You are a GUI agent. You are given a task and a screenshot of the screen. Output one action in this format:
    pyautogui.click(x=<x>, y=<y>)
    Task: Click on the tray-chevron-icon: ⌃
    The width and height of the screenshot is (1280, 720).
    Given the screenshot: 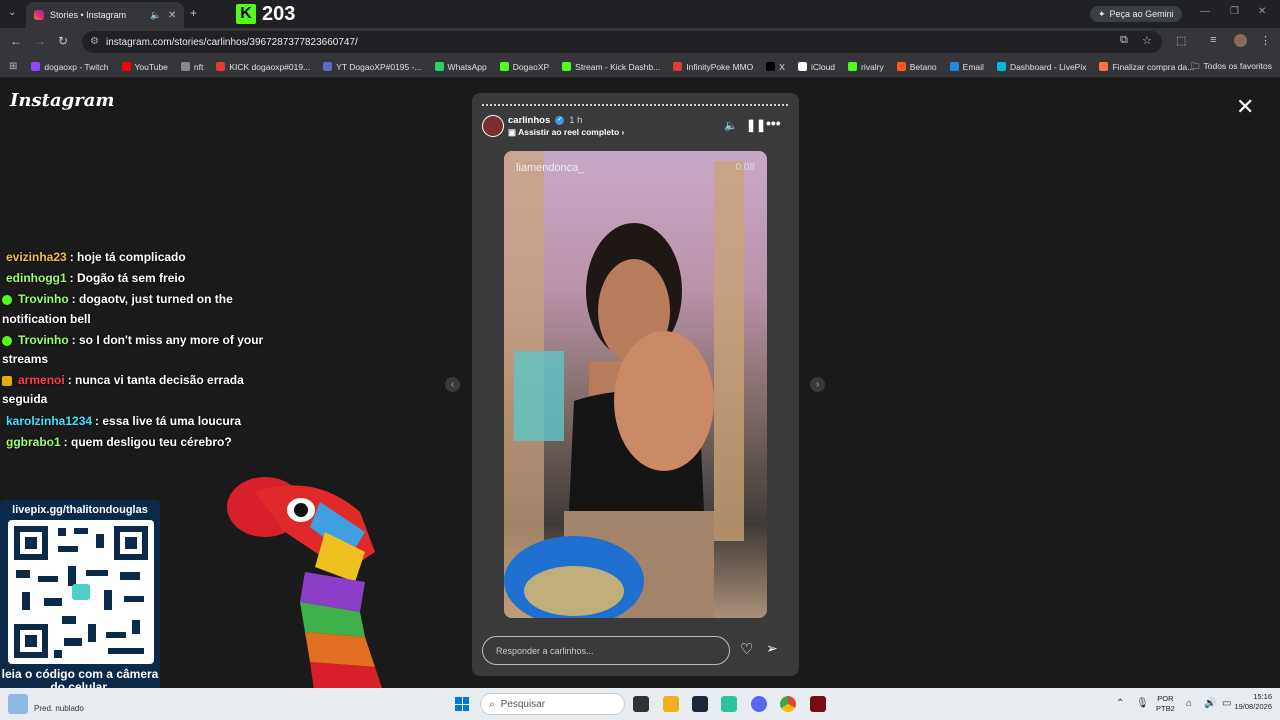 What is the action you would take?
    pyautogui.click(x=1120, y=703)
    